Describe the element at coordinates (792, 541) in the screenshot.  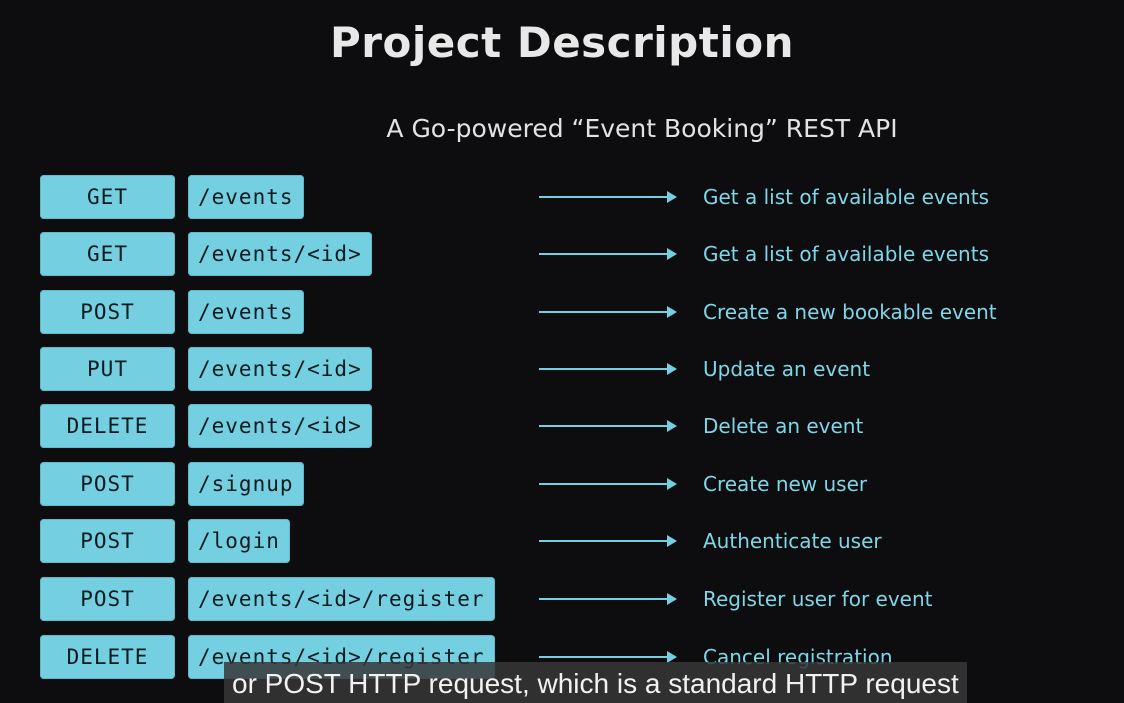
I see `route-description: Authenticate user` at that location.